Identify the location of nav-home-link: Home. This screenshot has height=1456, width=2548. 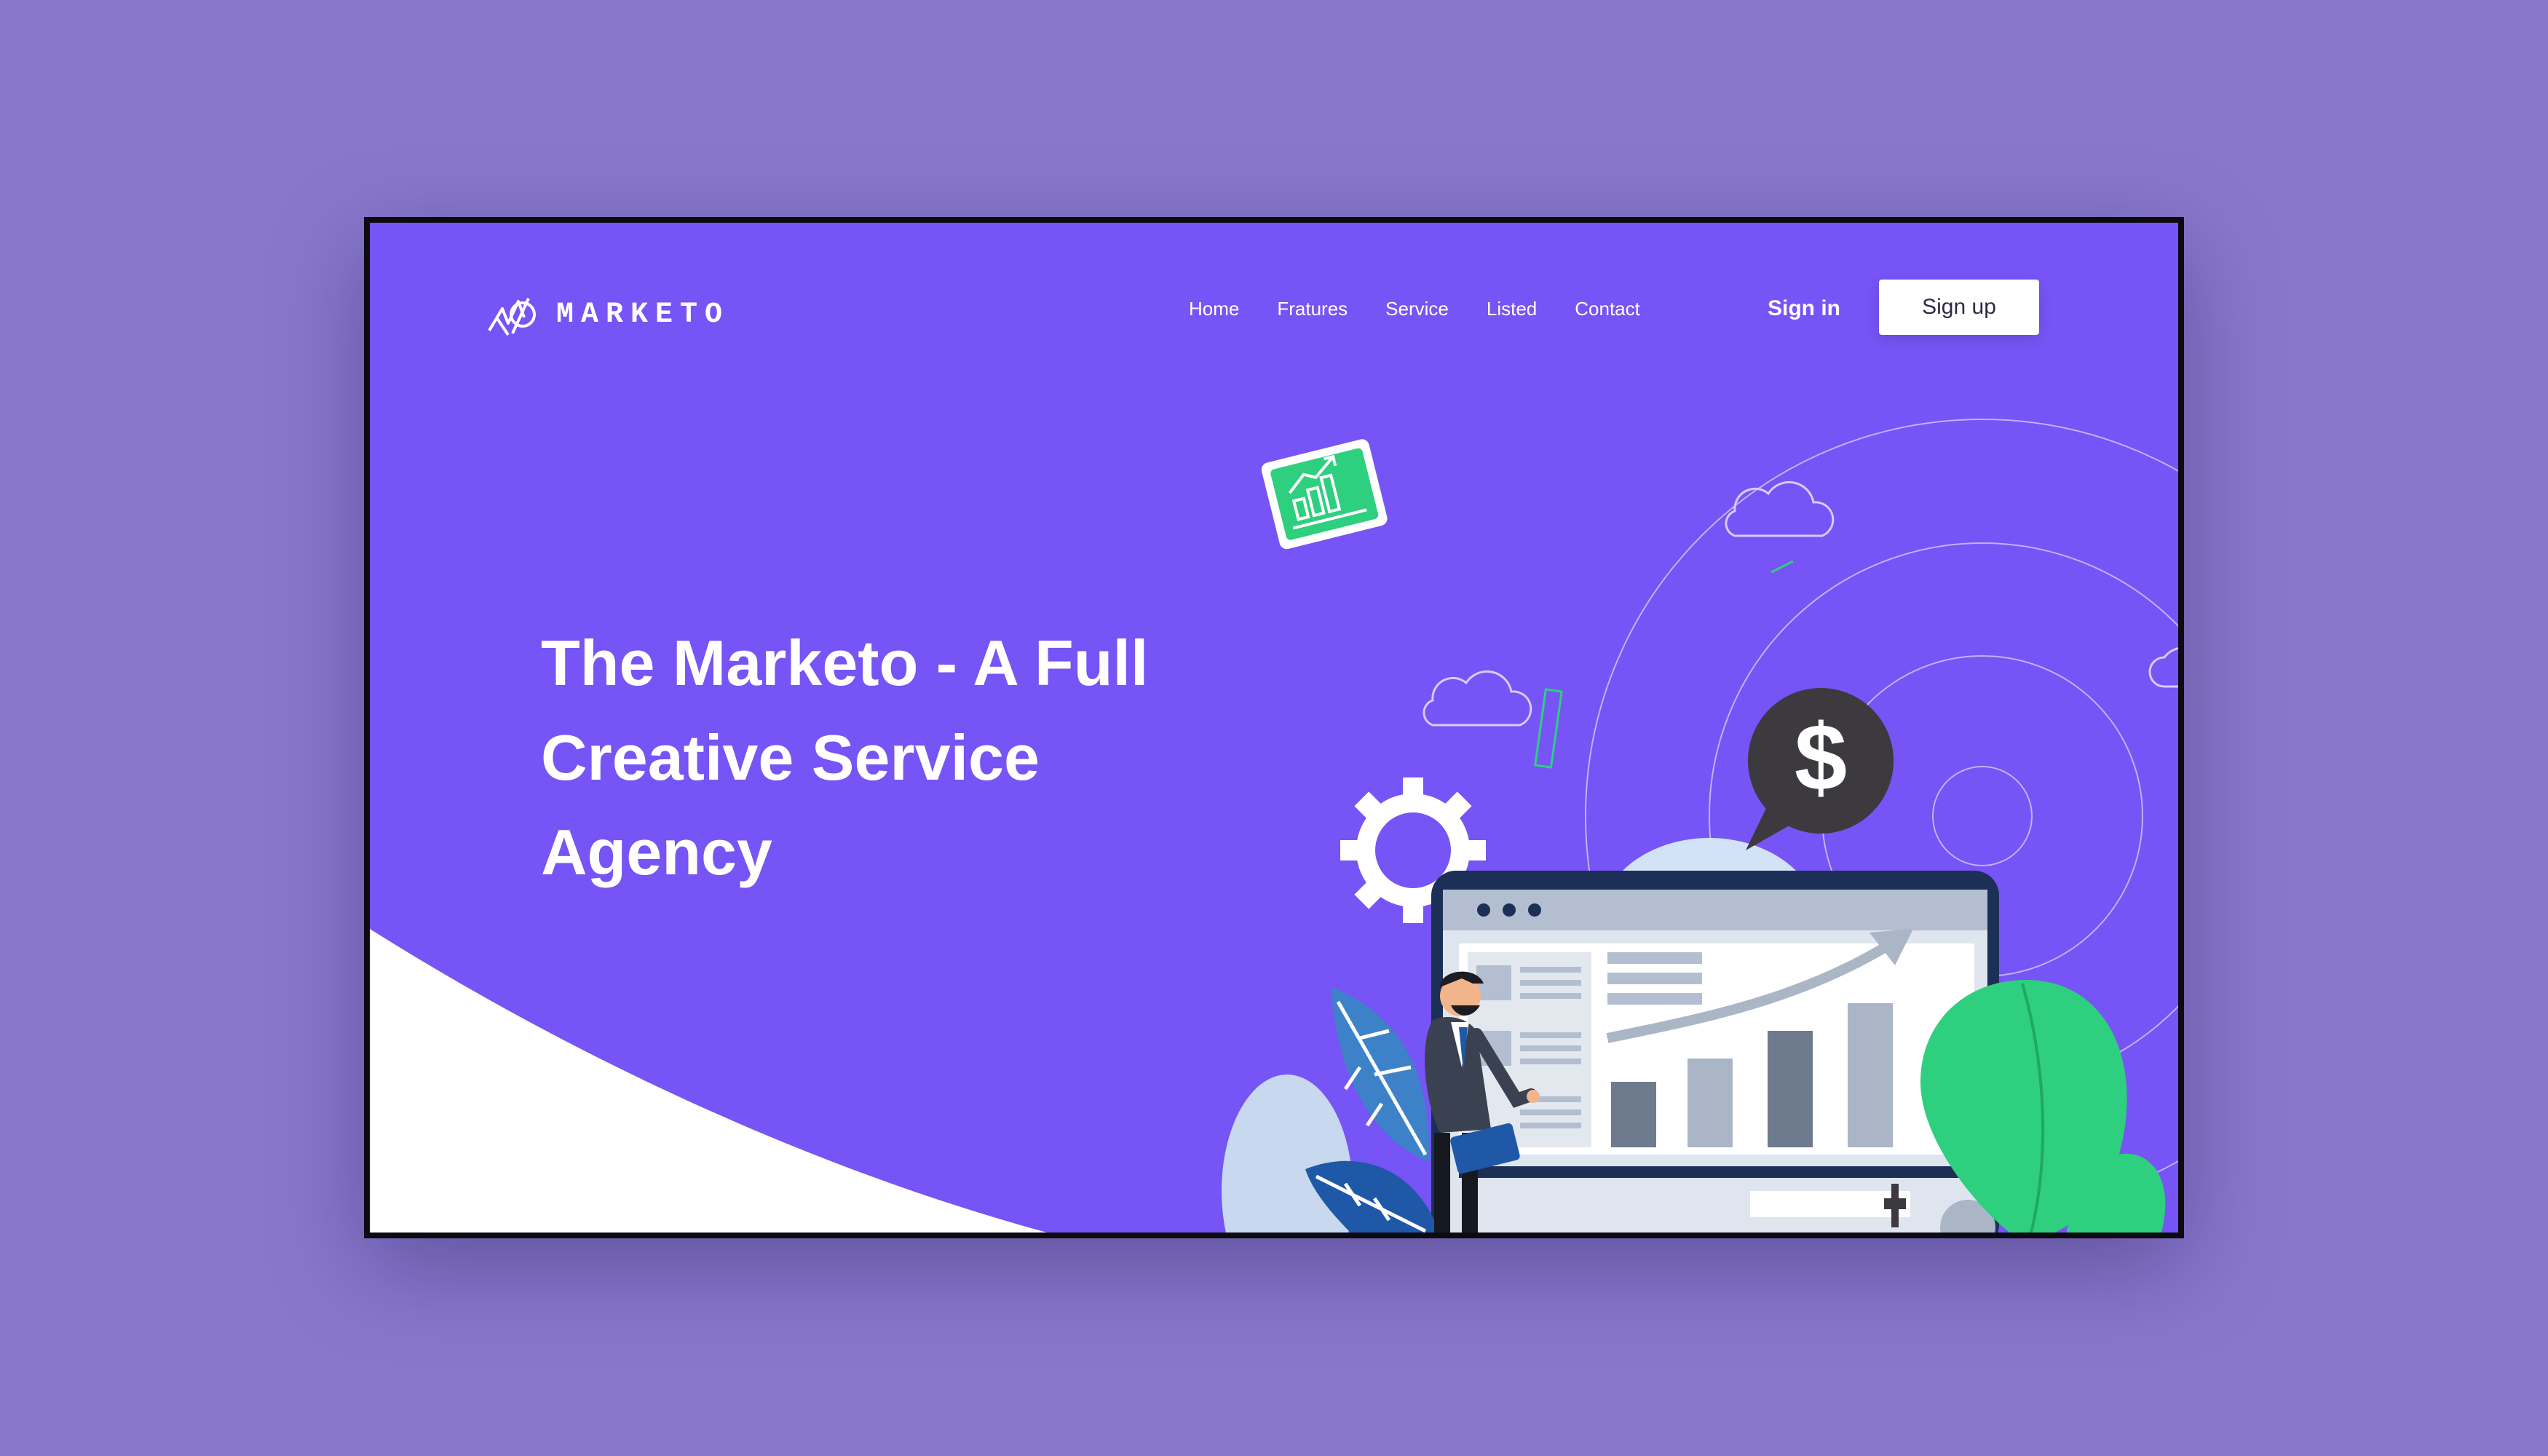
(1214, 309).